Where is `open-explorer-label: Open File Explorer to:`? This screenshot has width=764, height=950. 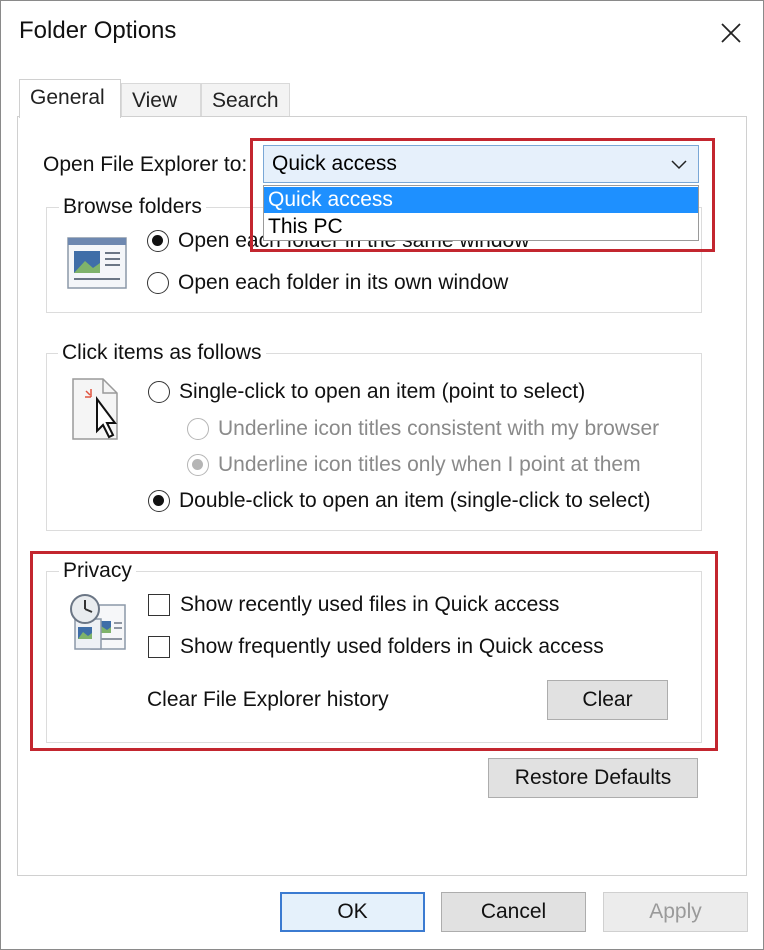
open-explorer-label: Open File Explorer to: is located at coordinates (145, 164).